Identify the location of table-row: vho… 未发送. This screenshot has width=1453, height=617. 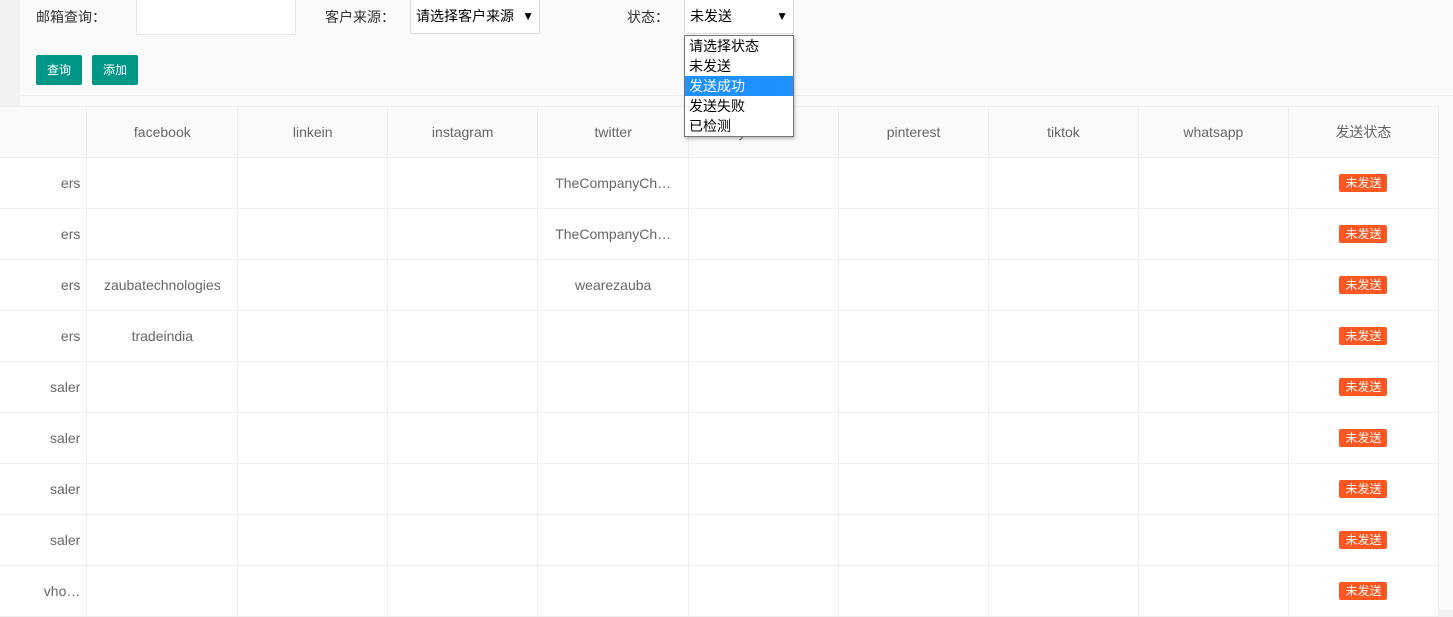
(720, 591).